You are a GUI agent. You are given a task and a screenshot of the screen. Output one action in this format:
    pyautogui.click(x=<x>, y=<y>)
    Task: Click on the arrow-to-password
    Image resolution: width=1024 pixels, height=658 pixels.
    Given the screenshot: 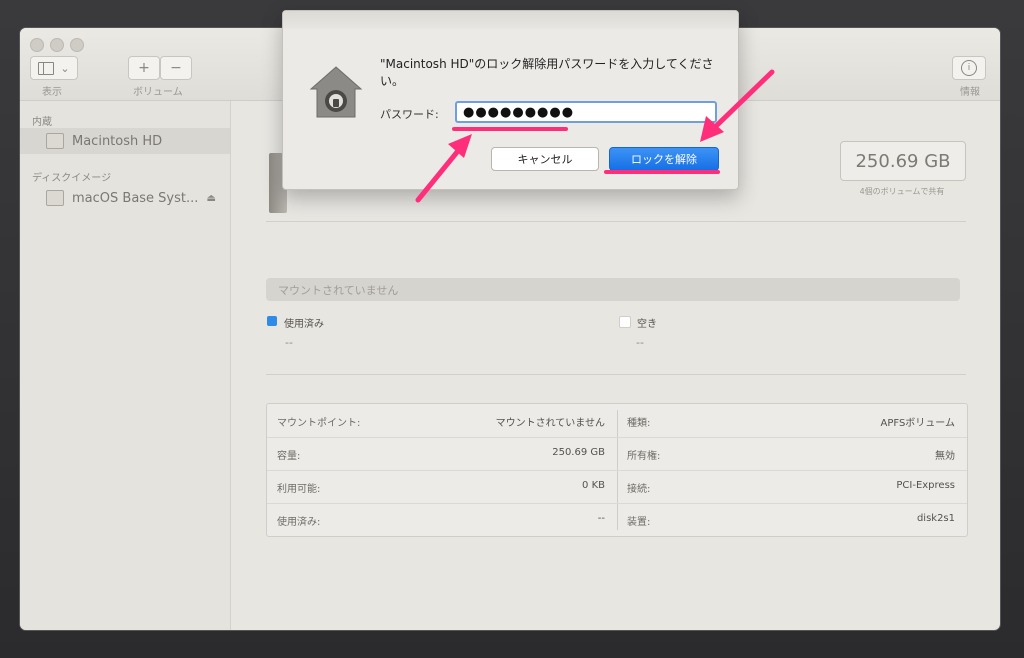 What is the action you would take?
    pyautogui.click(x=443, y=168)
    